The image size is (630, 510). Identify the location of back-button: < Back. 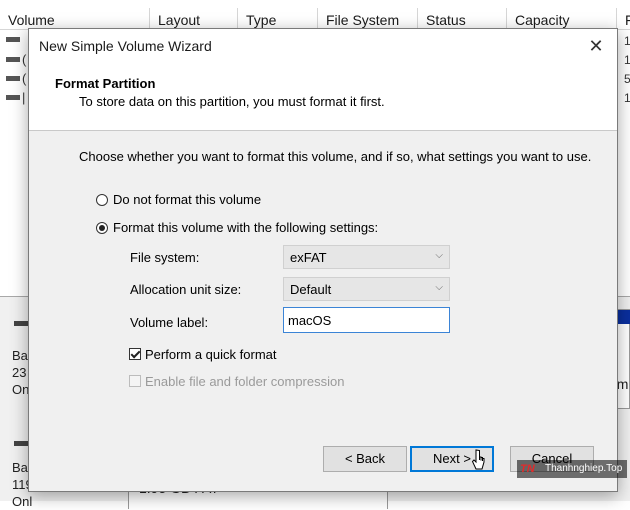
(365, 459).